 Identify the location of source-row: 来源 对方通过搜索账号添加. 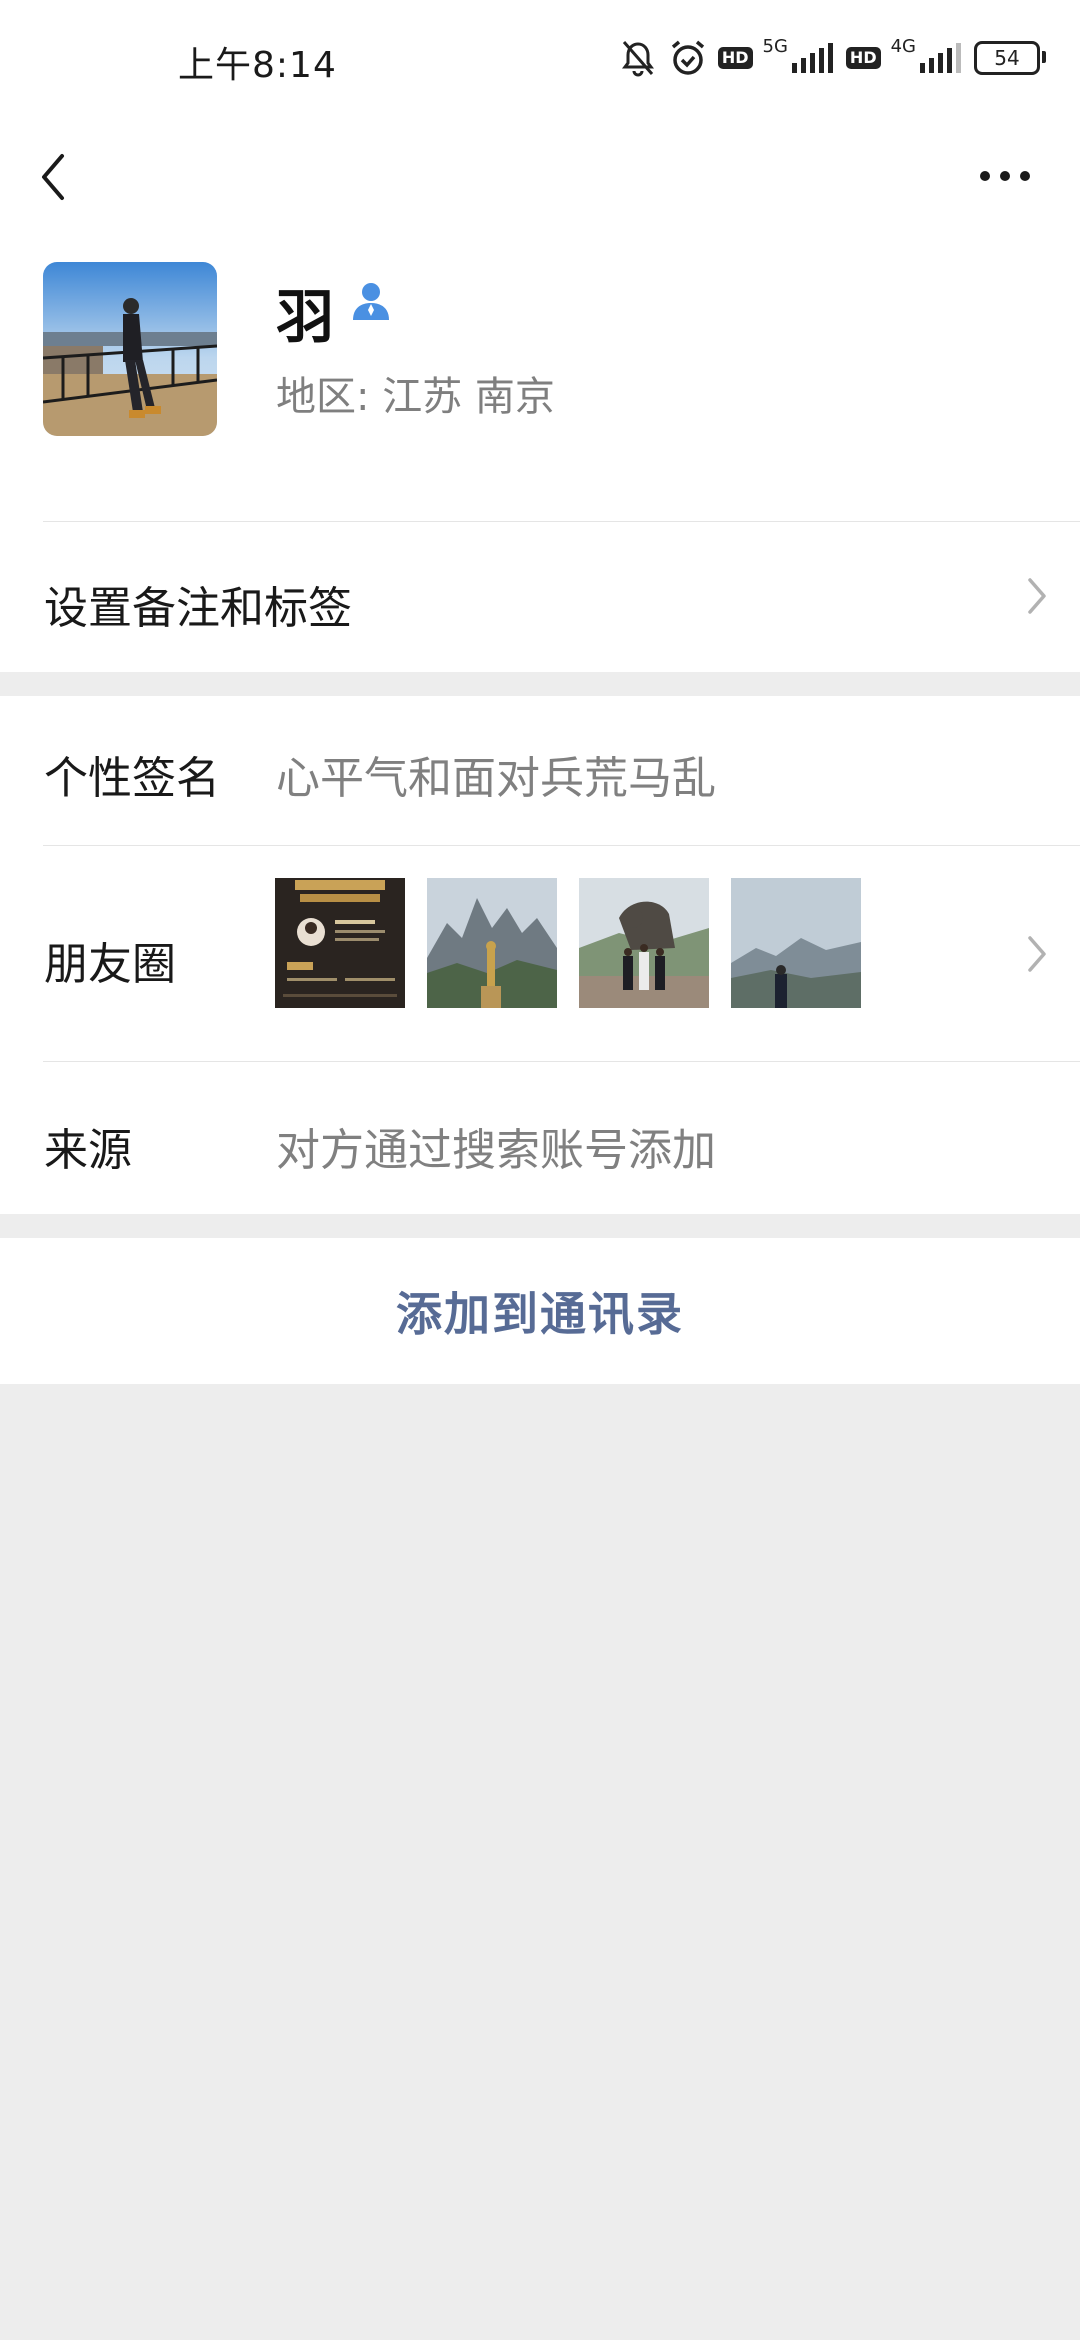
(540, 1138).